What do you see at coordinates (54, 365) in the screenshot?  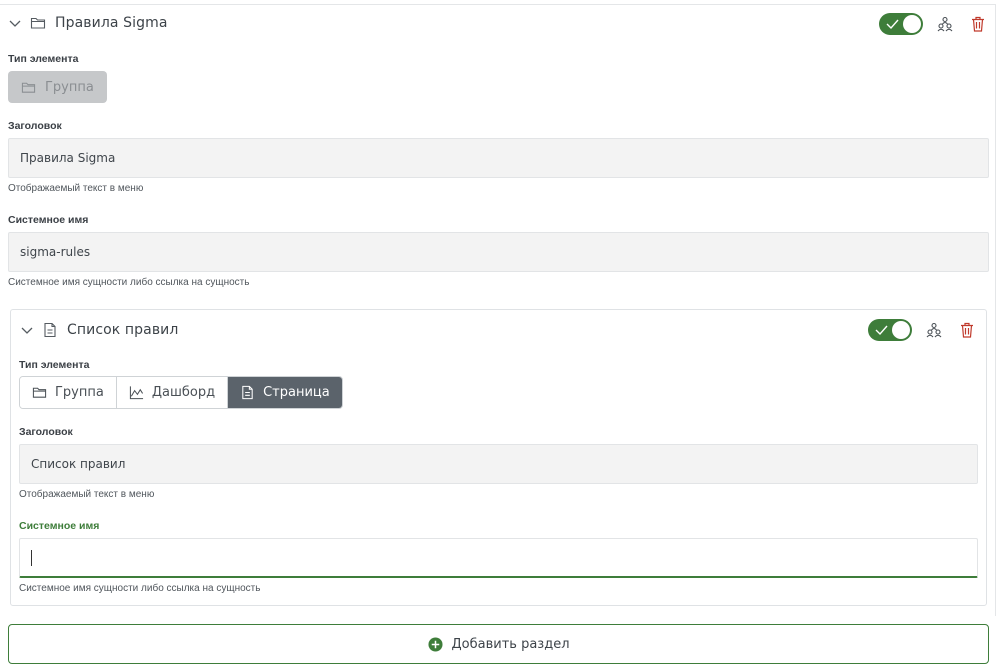 I see `subsection-type-label: Тип элемента` at bounding box center [54, 365].